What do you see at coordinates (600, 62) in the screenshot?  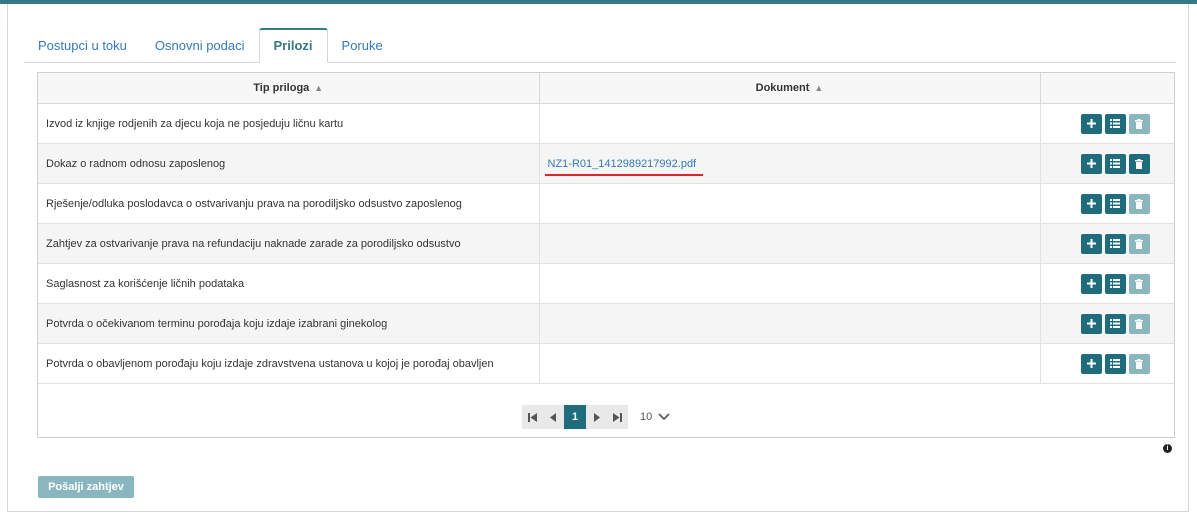 I see `tab-divider` at bounding box center [600, 62].